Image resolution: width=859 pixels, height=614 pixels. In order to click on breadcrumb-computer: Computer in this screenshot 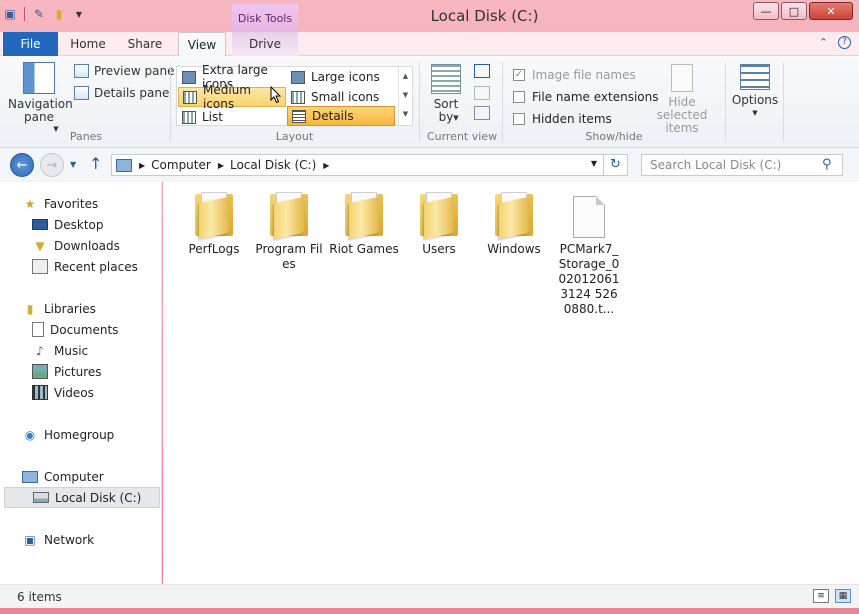, I will do `click(181, 165)`.